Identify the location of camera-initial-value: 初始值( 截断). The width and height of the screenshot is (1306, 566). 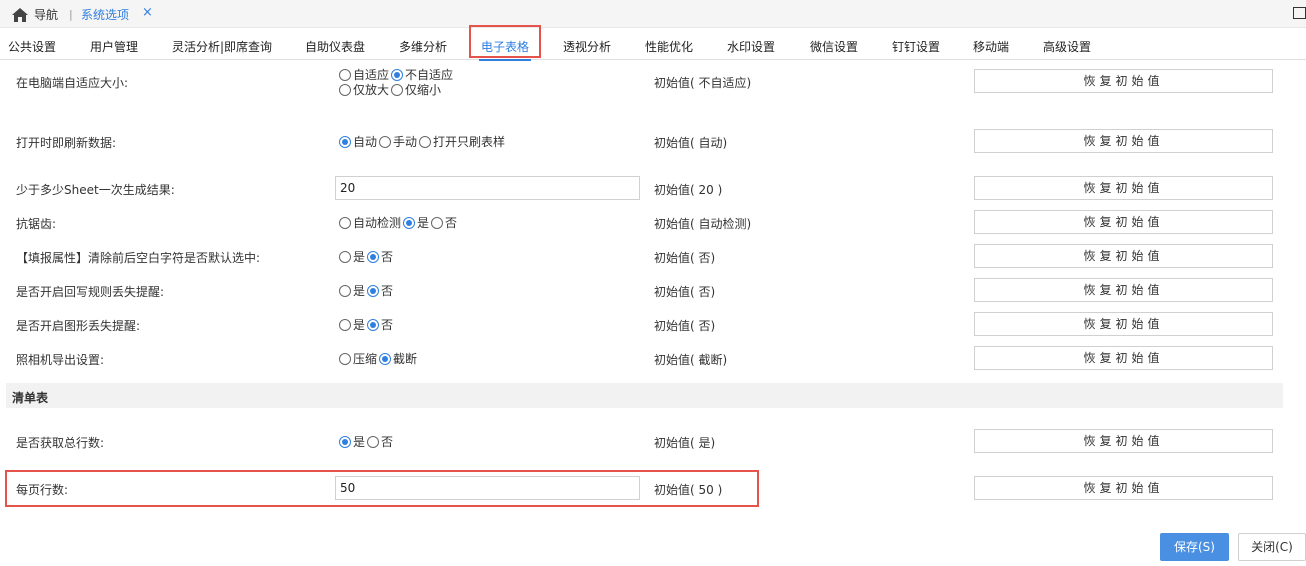
(691, 360).